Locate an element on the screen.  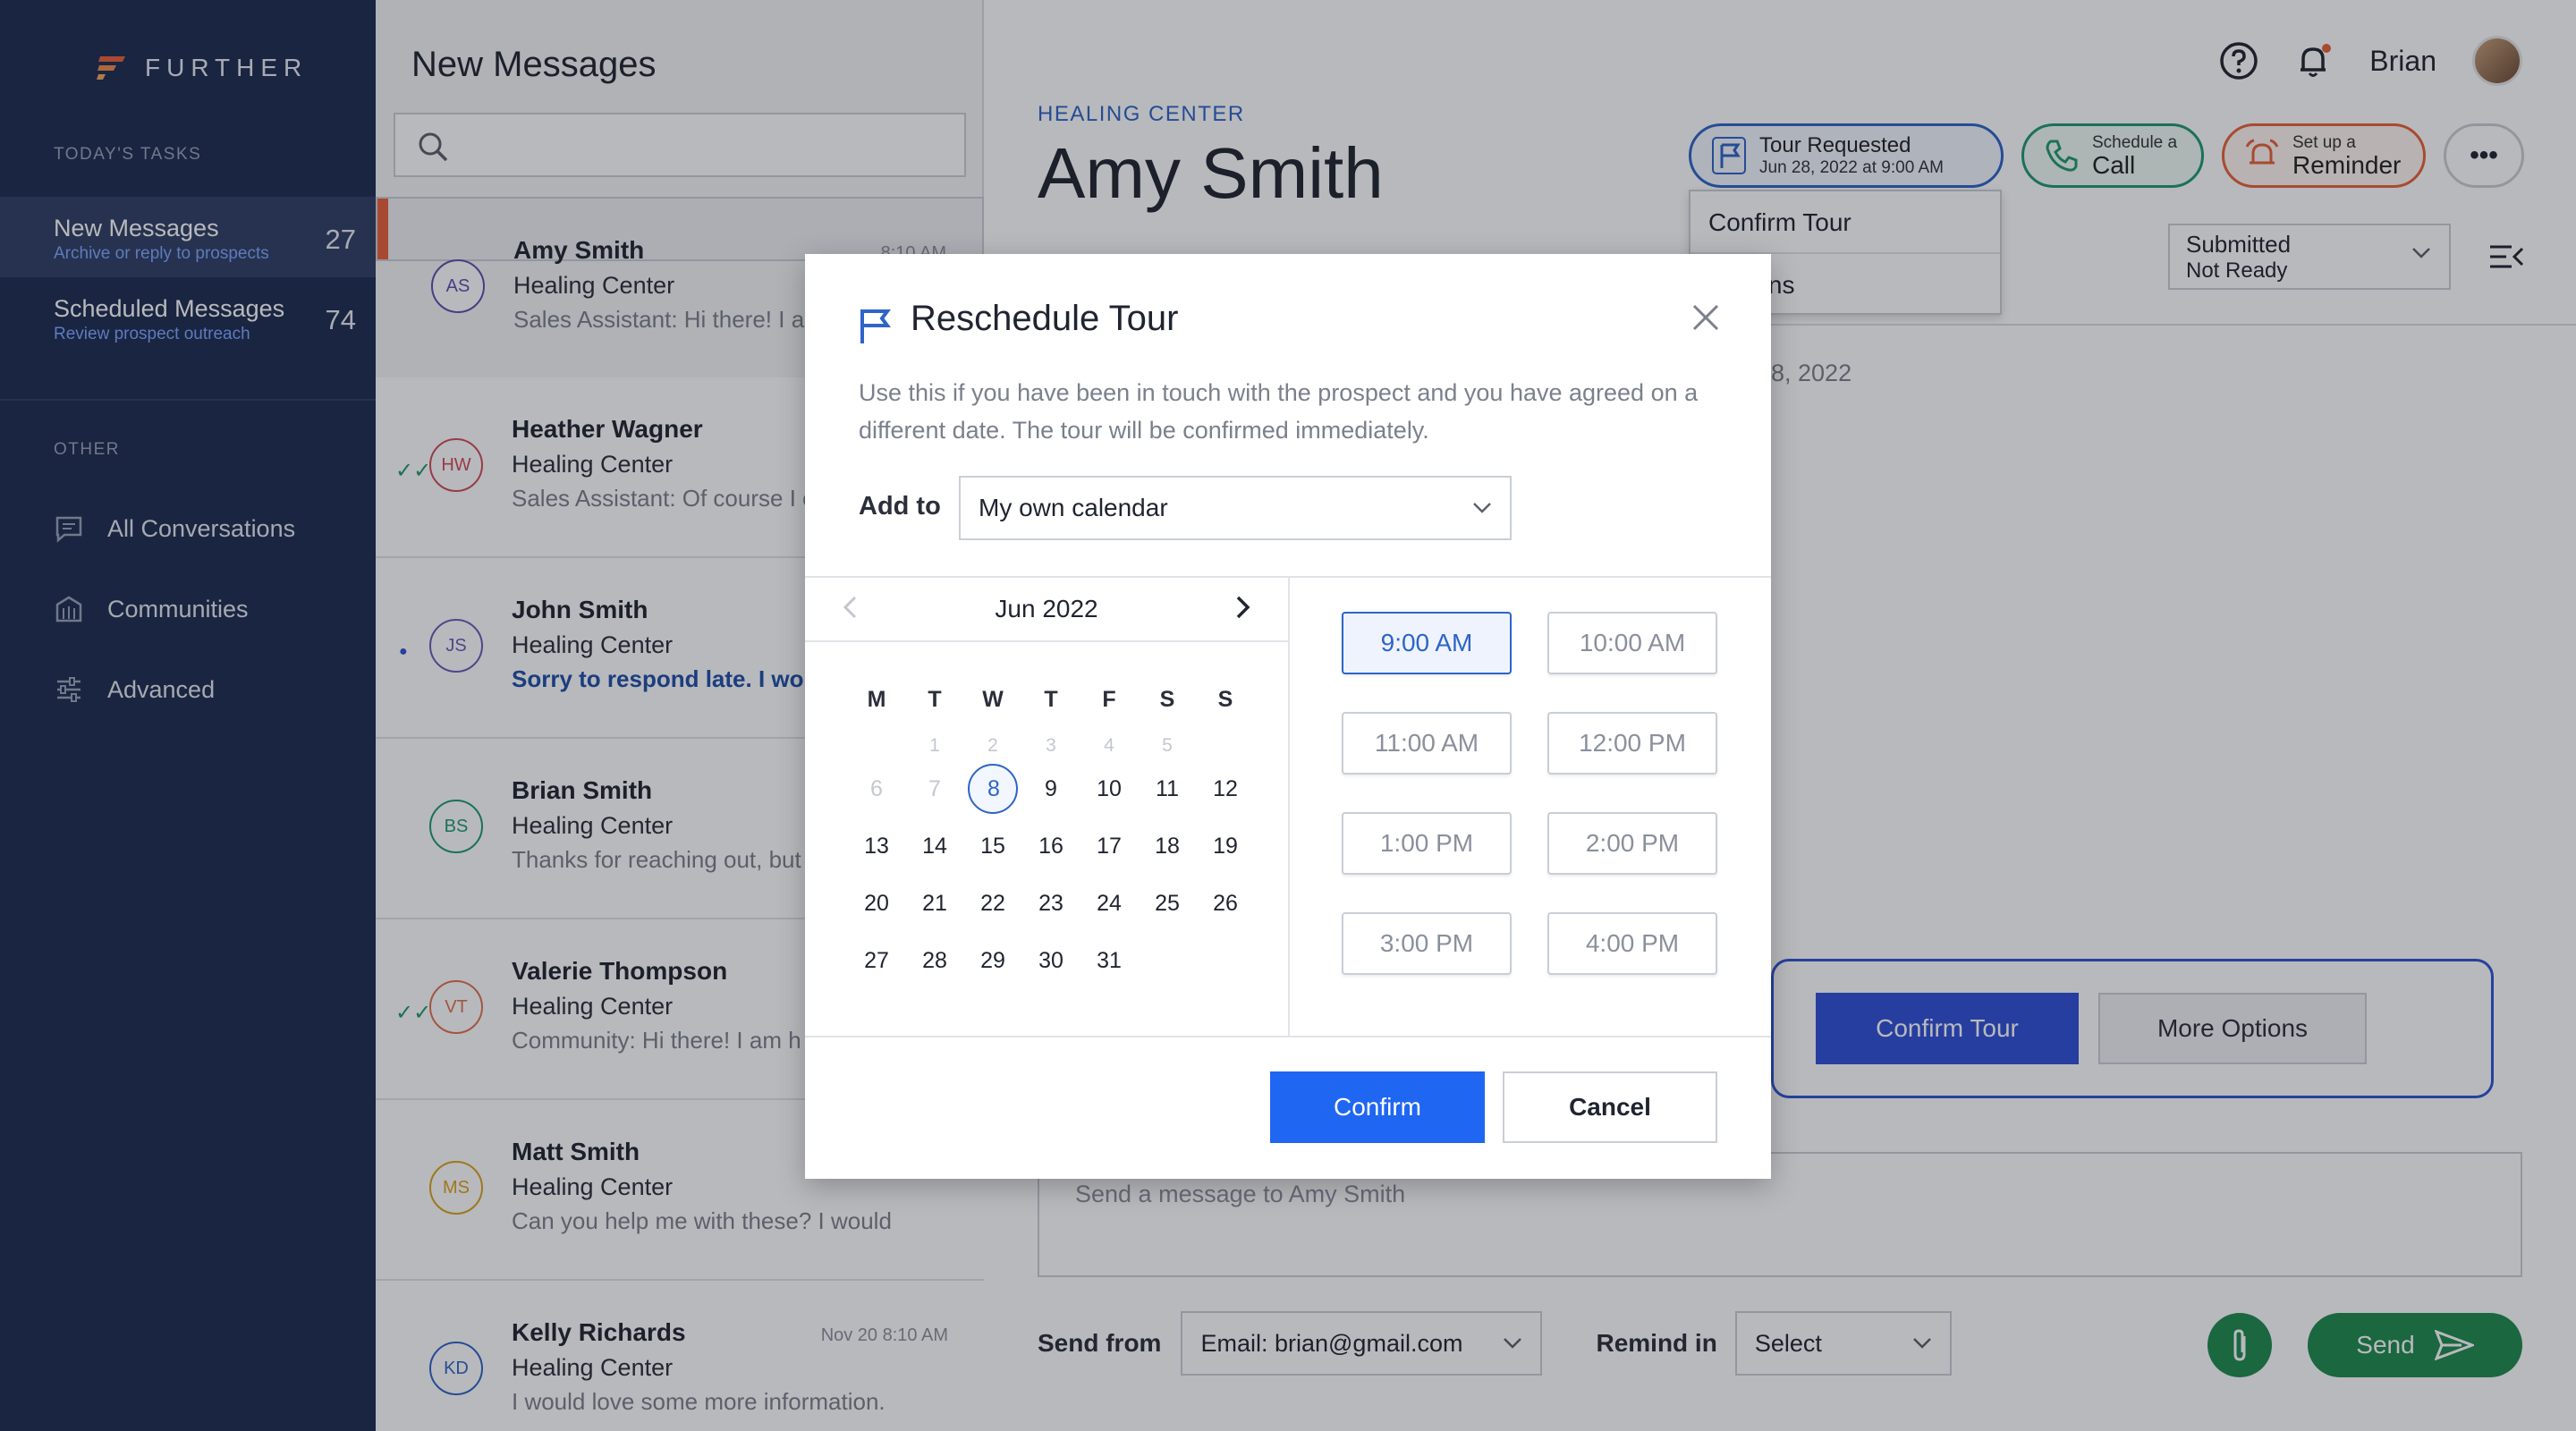
calendar-day: 15 is located at coordinates (993, 846).